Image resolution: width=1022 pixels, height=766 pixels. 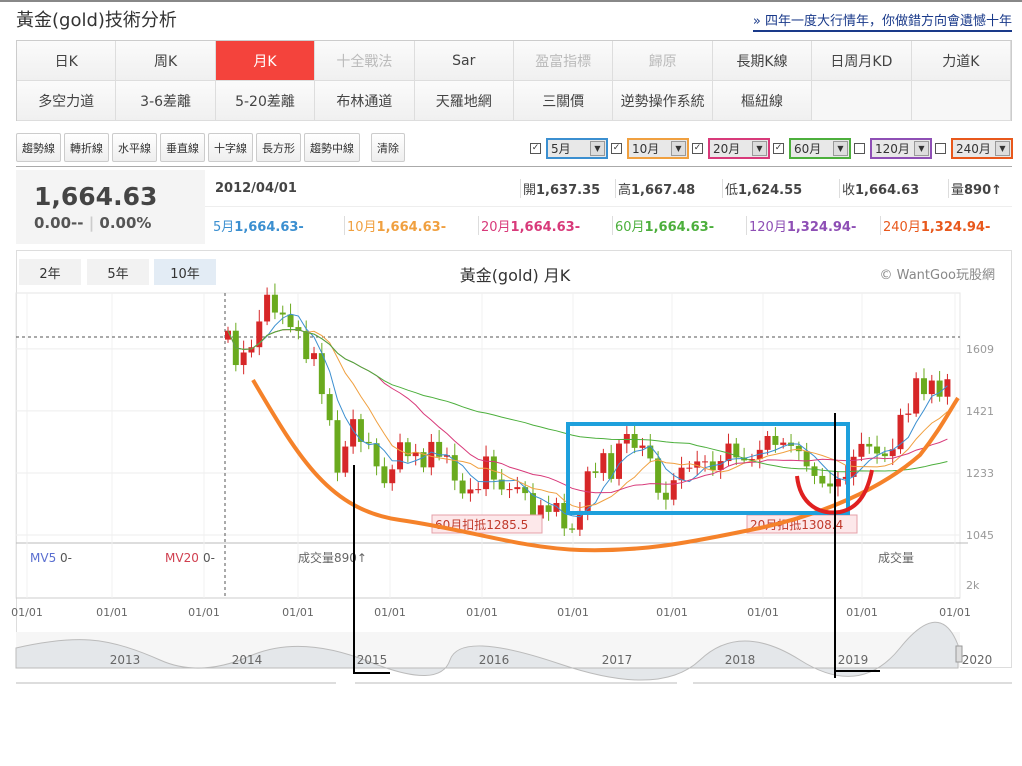 I want to click on navigator-year-label: 2019, so click(x=853, y=660).